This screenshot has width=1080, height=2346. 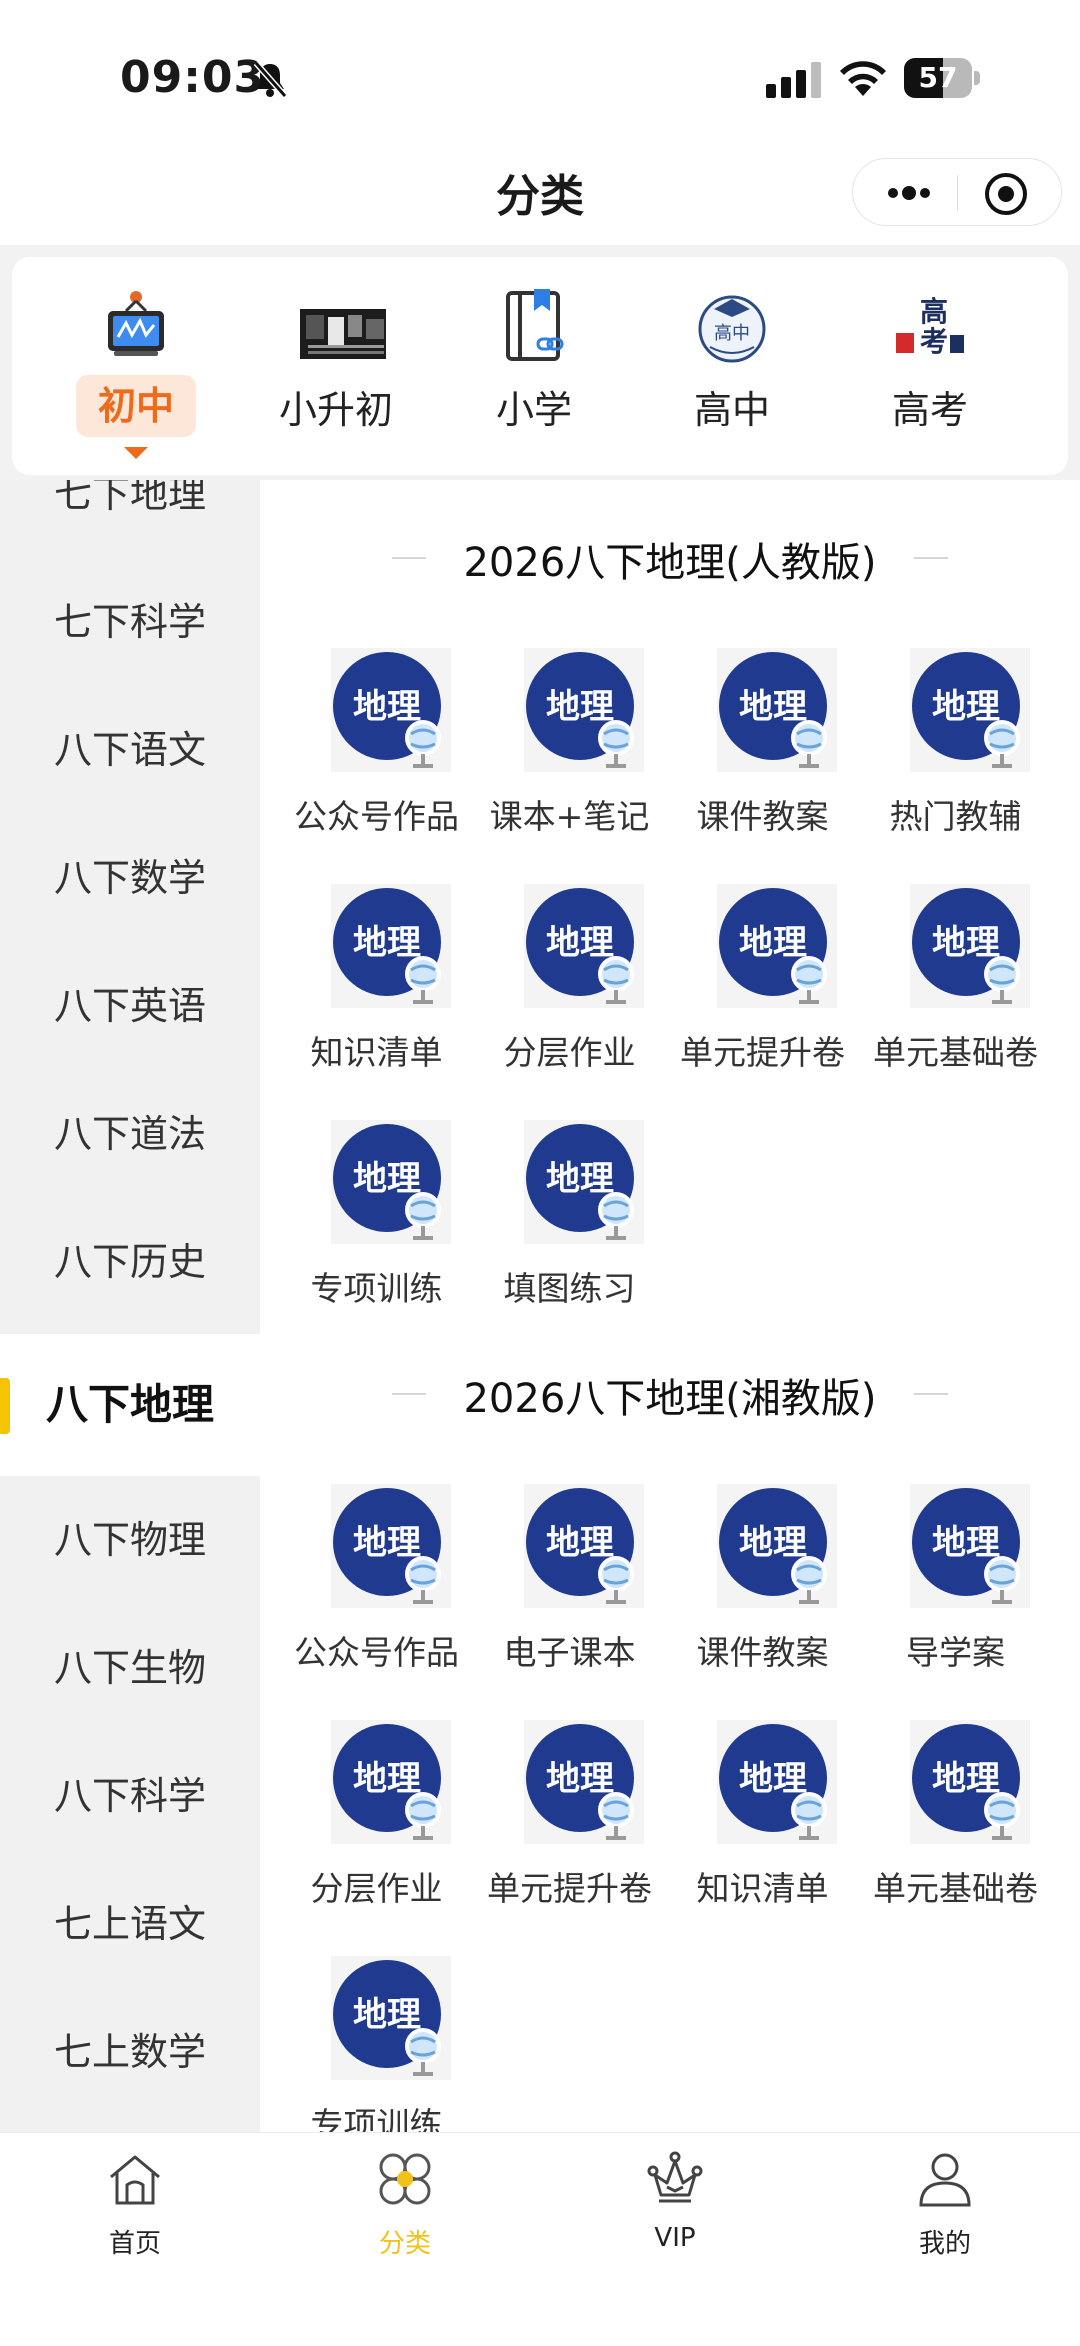 What do you see at coordinates (130, 1540) in the screenshot?
I see `sidebar-item: 八下物理` at bounding box center [130, 1540].